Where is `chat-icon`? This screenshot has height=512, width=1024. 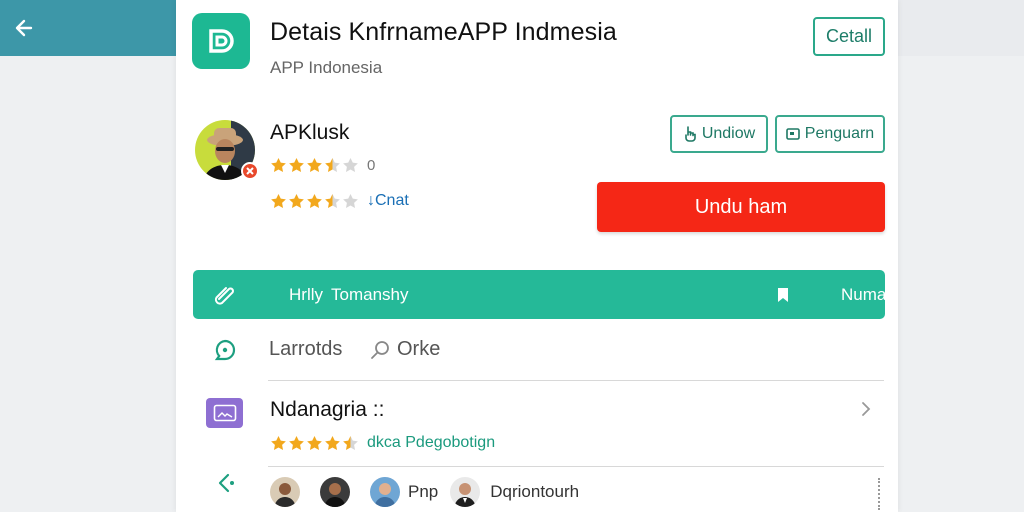
chat-icon is located at coordinates (225, 350).